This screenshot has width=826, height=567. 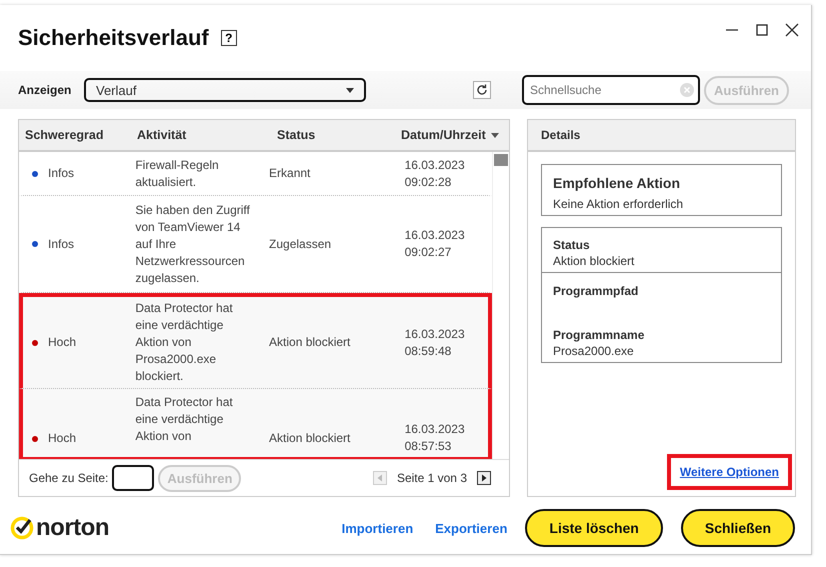 What do you see at coordinates (177, 173) in the screenshot?
I see `table-cell-text: Firewall-Regeln aktualisiert.` at bounding box center [177, 173].